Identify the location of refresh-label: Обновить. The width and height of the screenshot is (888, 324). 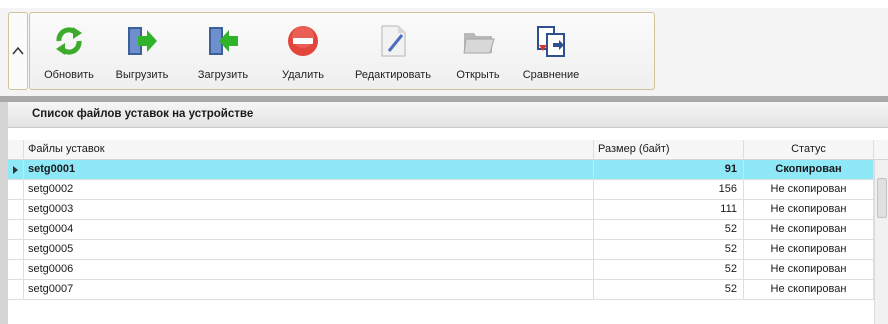
(69, 75).